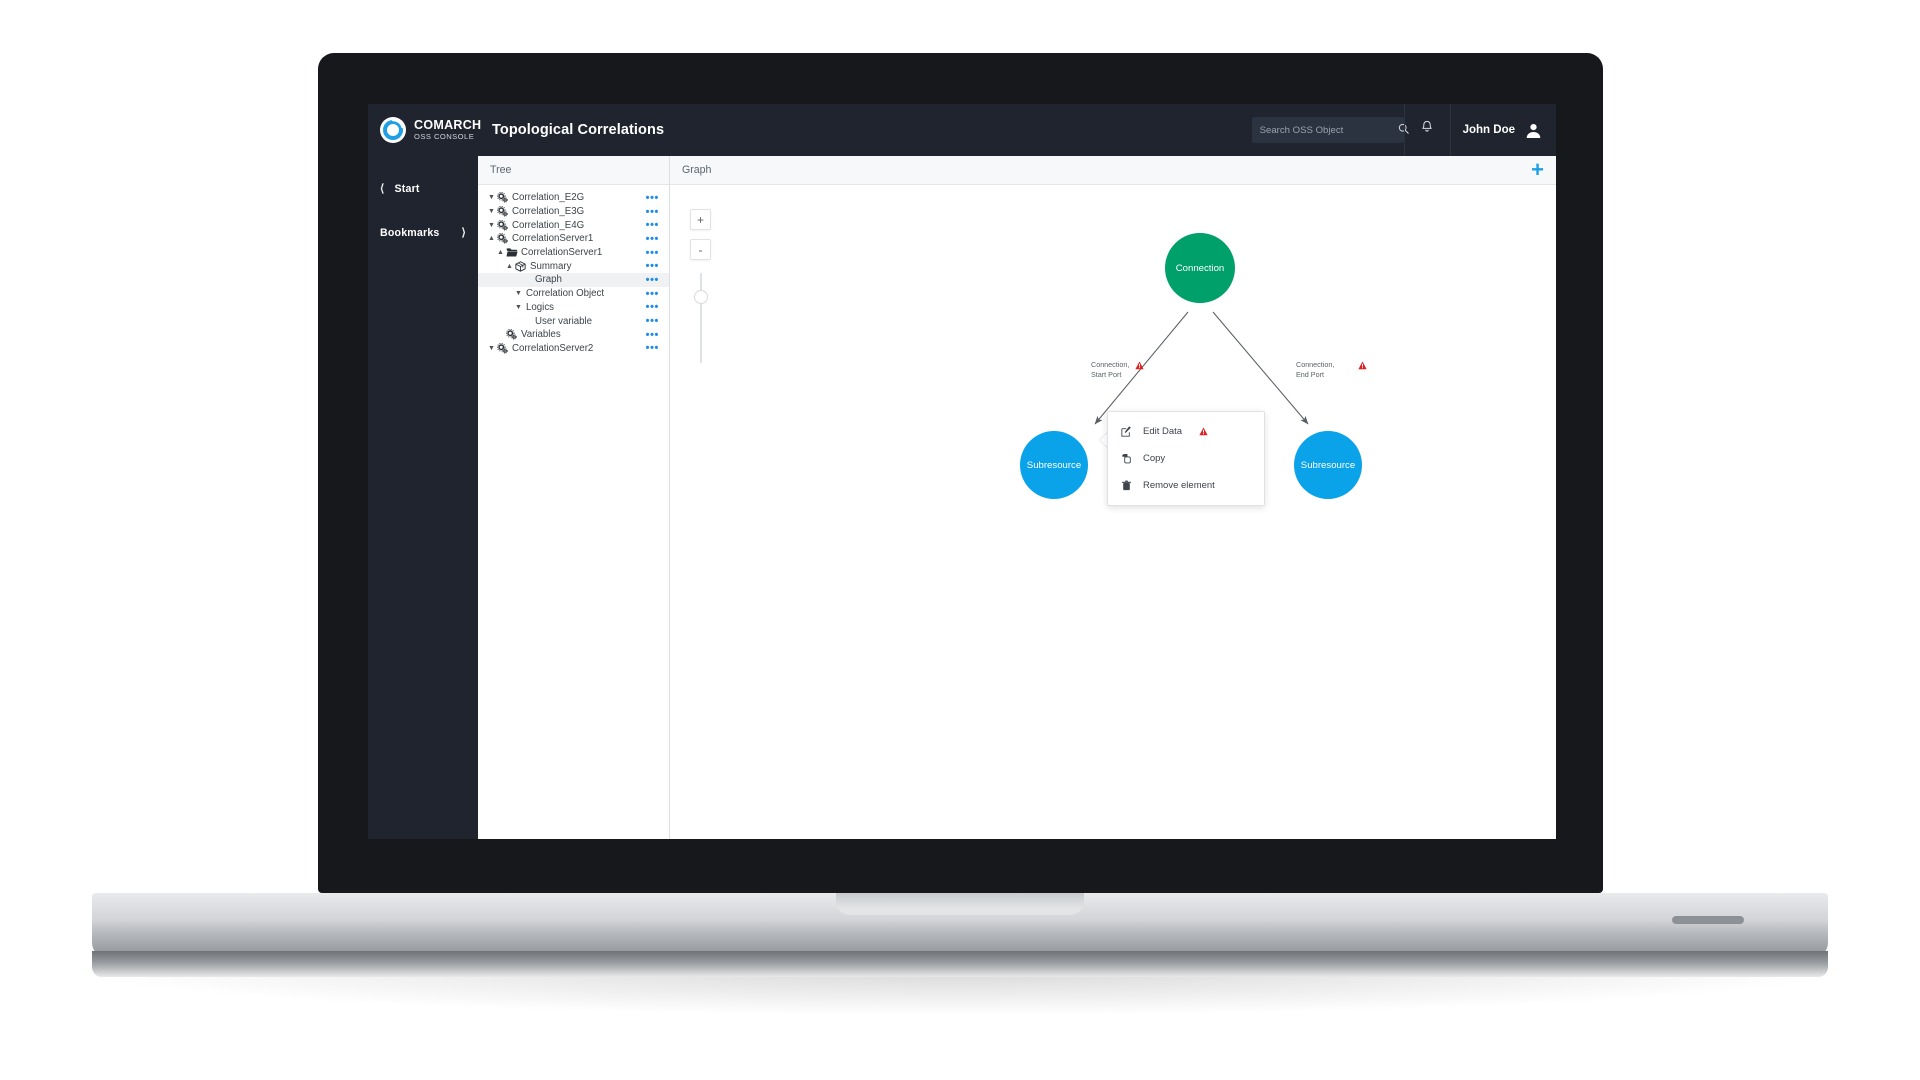 This screenshot has height=1080, width=1920. What do you see at coordinates (548, 198) in the screenshot?
I see `tree-item-label: Correlation_E2G` at bounding box center [548, 198].